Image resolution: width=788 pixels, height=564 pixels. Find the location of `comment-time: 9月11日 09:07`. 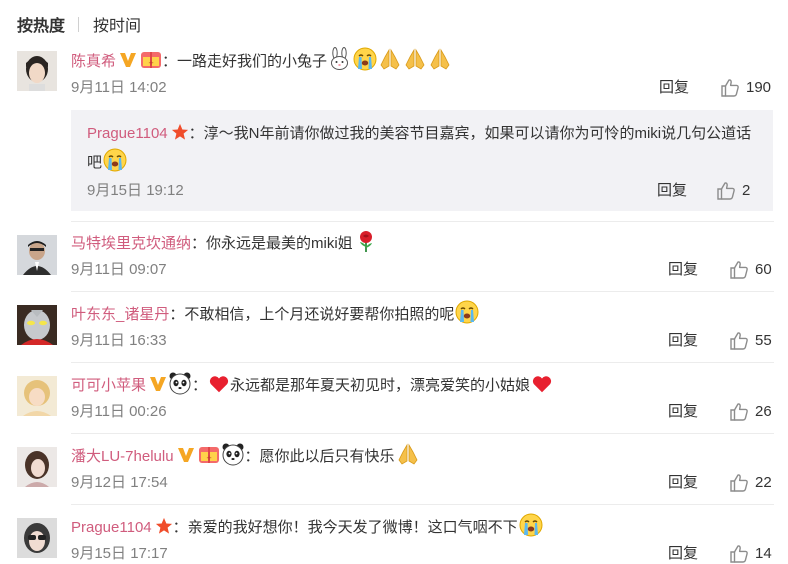

comment-time: 9月11日 09:07 is located at coordinates (119, 269).